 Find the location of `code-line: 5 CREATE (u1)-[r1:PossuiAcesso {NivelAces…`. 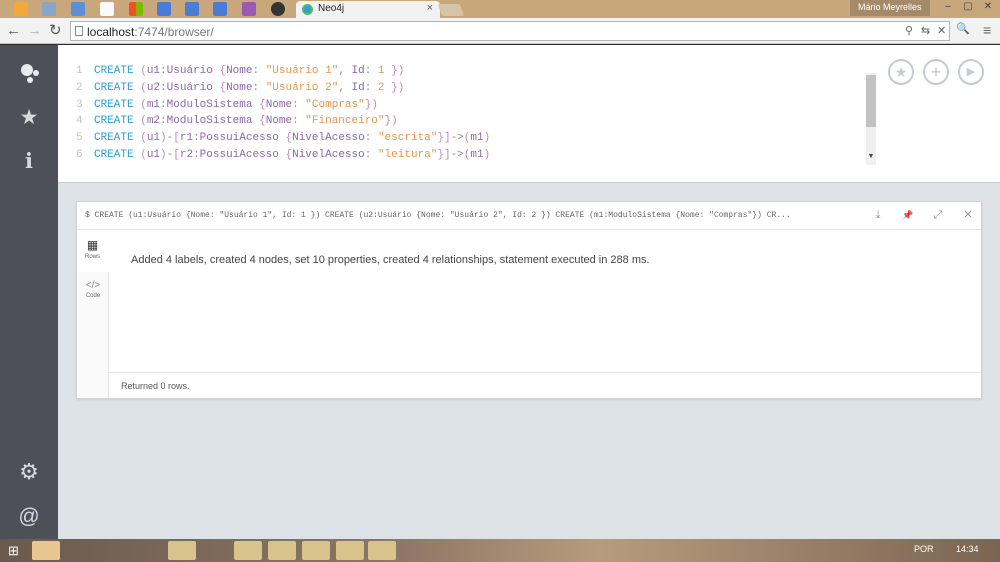

code-line: 5 CREATE (u1)-[r1:PossuiAcesso {NivelAces… is located at coordinates (283, 138).